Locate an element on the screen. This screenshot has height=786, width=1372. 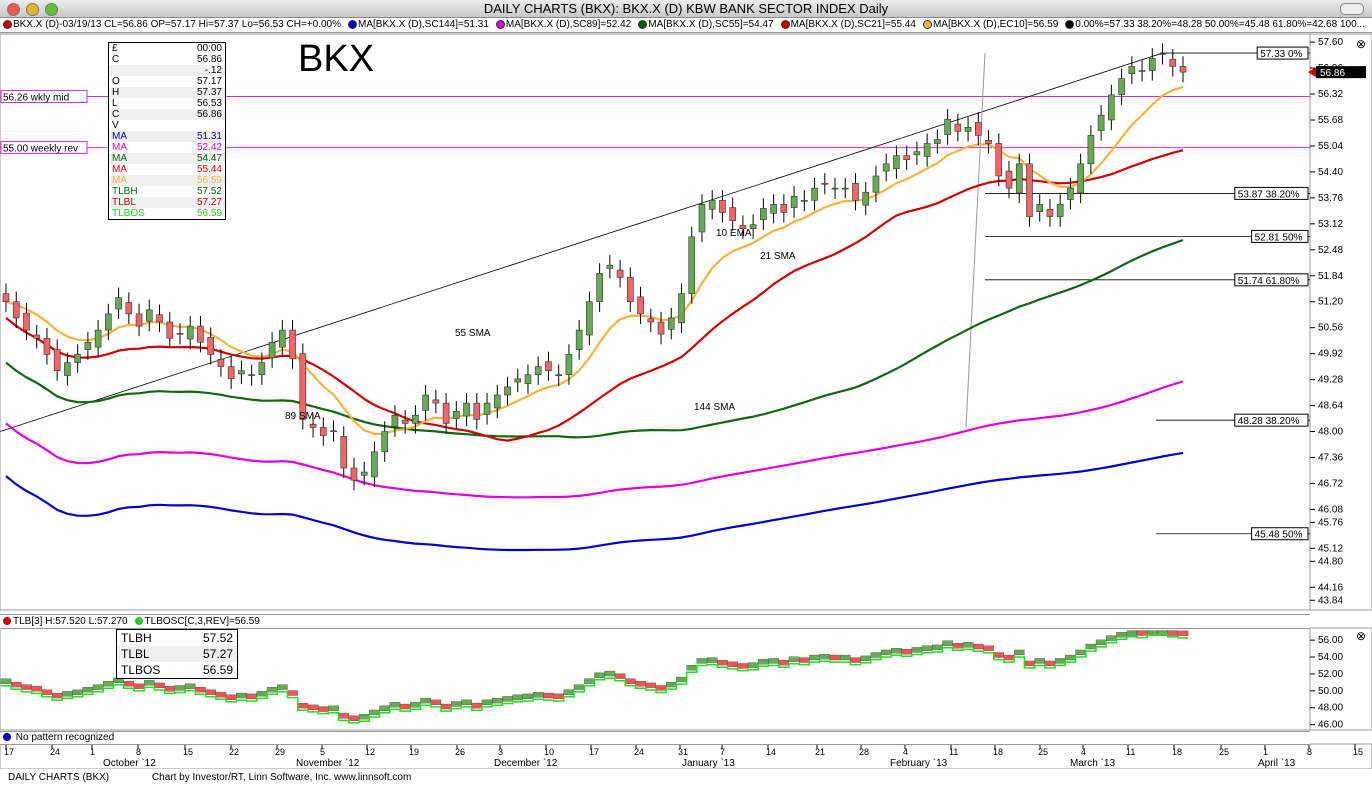
x-tick-label: 21 is located at coordinates (820, 752).